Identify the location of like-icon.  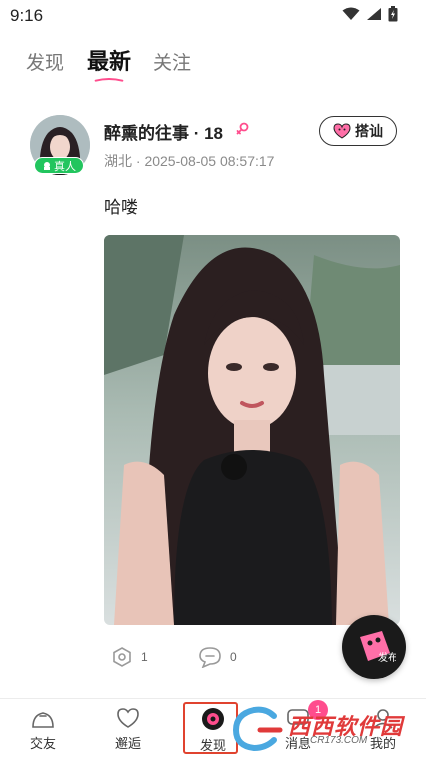
(122, 657).